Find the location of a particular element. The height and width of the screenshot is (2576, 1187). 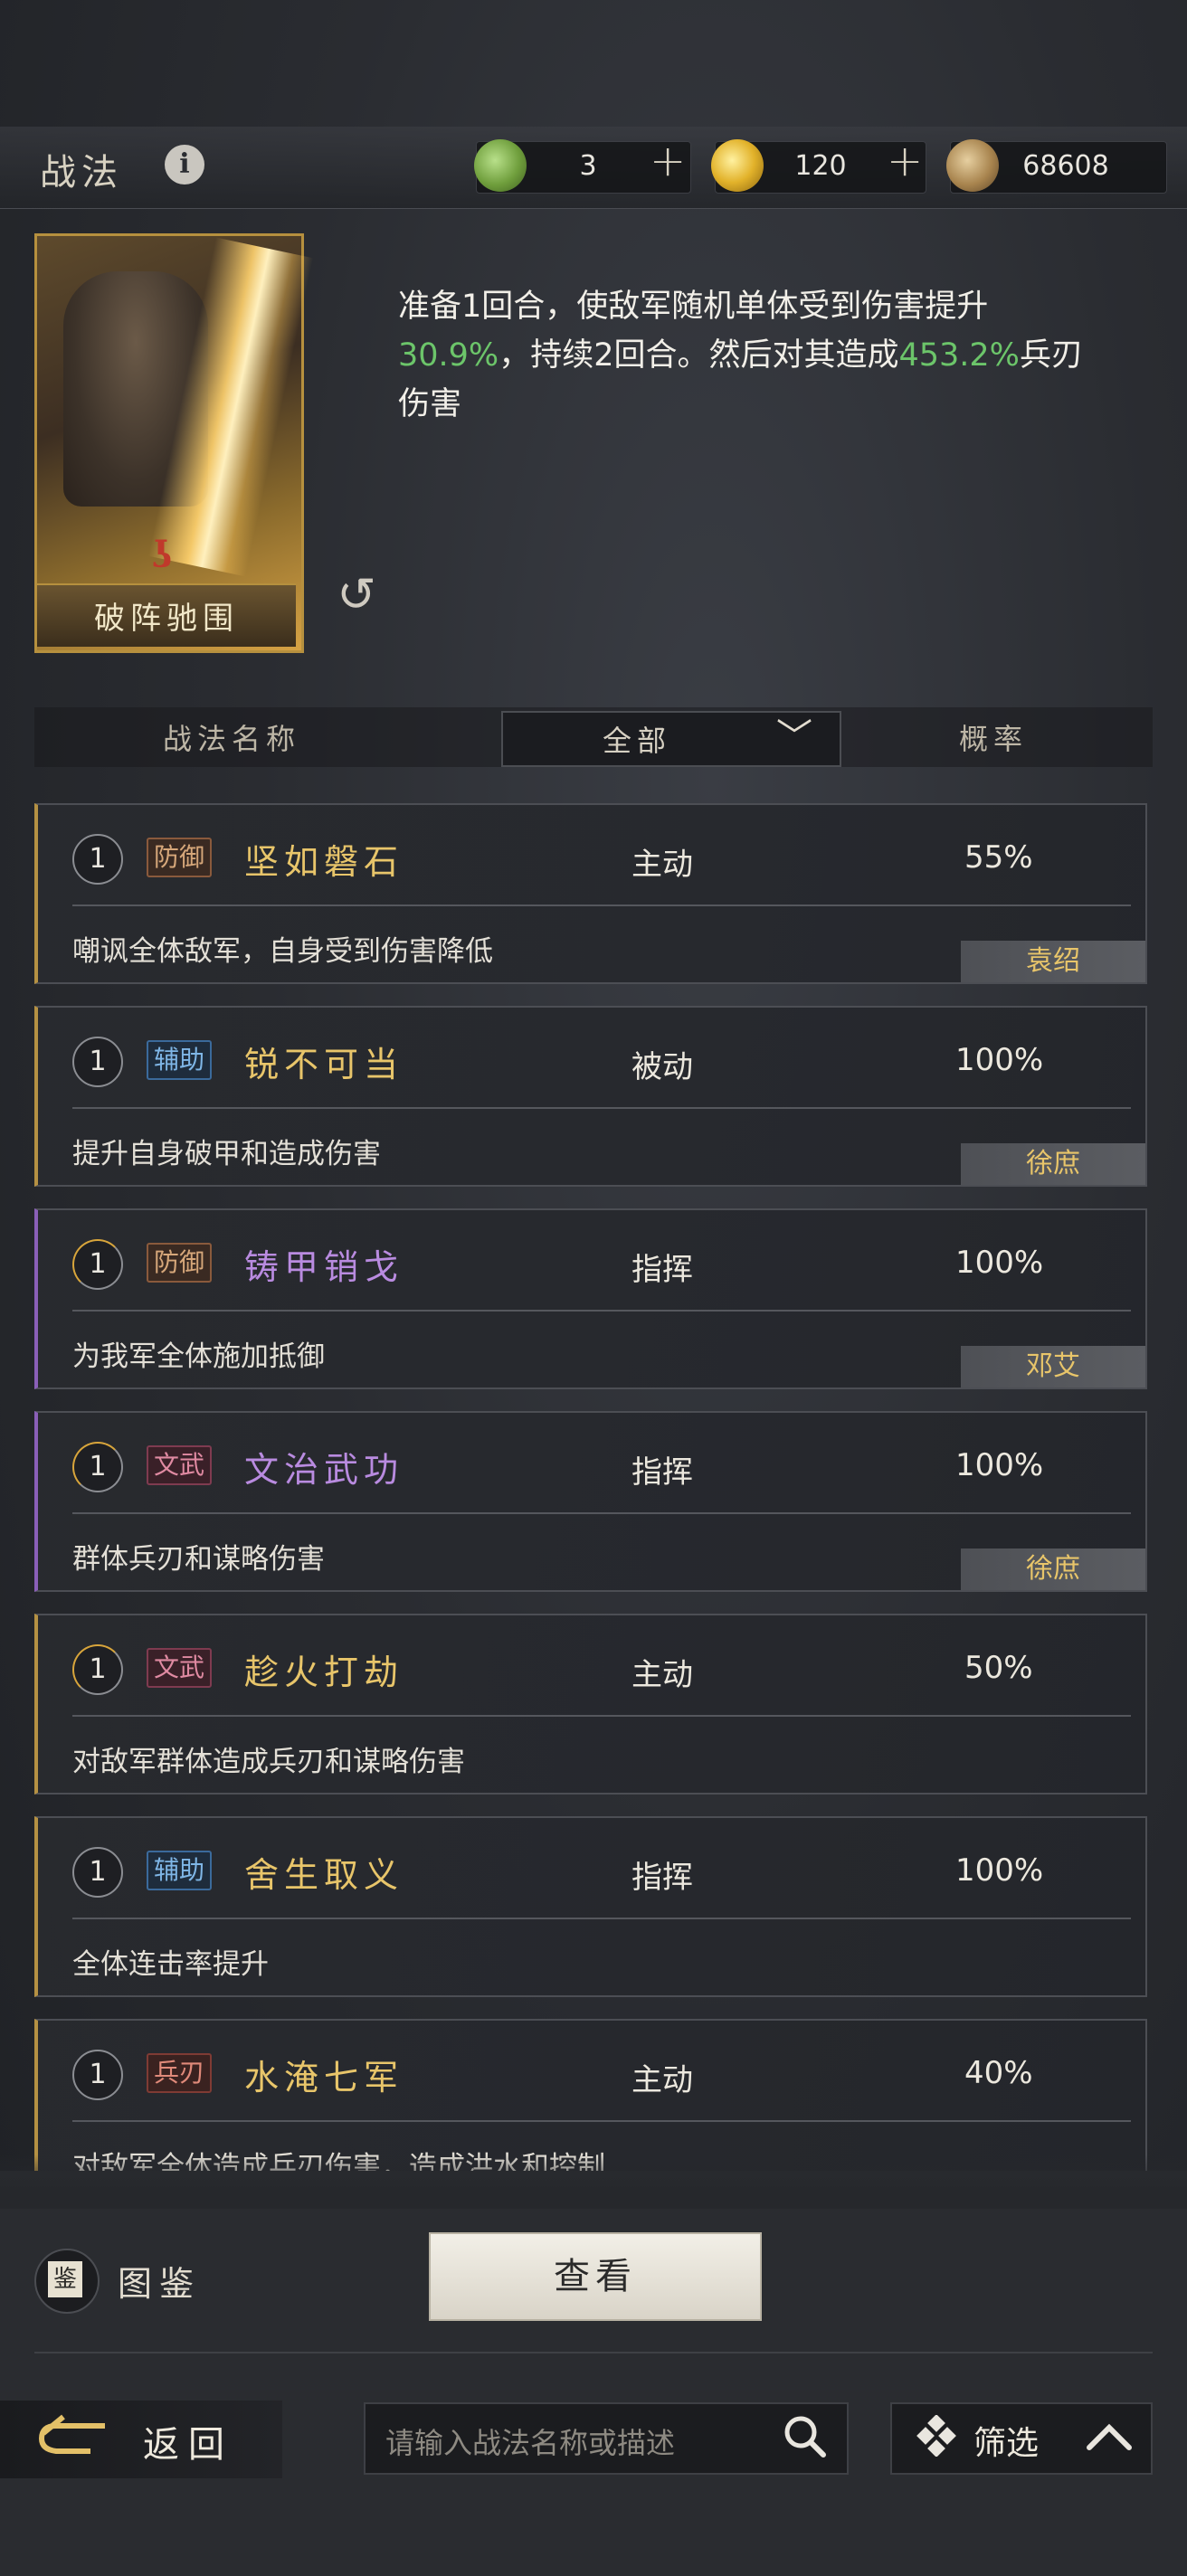

back-arrow-icon is located at coordinates (73, 2439).